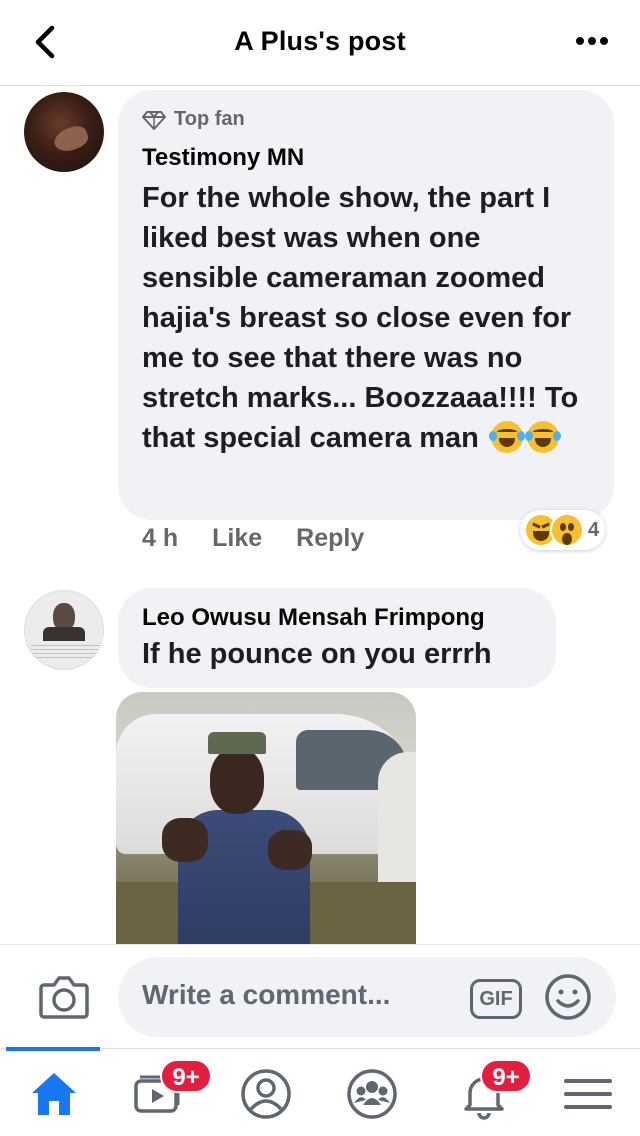 The image size is (640, 1136). I want to click on notifications-badge: 9+, so click(506, 1076).